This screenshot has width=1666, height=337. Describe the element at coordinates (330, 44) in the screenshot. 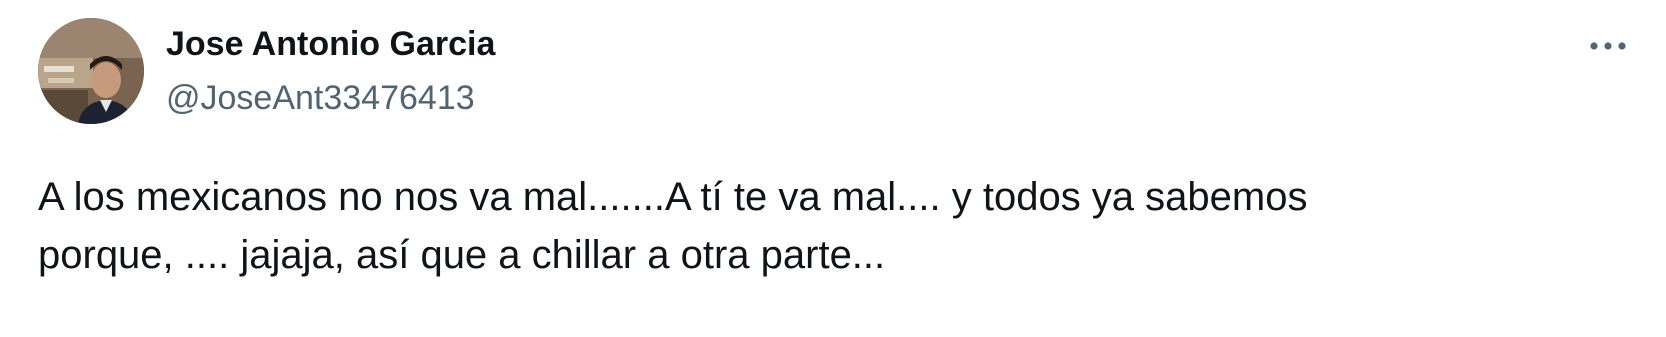

I see `author-display-name: Jose Antonio Garcia` at that location.